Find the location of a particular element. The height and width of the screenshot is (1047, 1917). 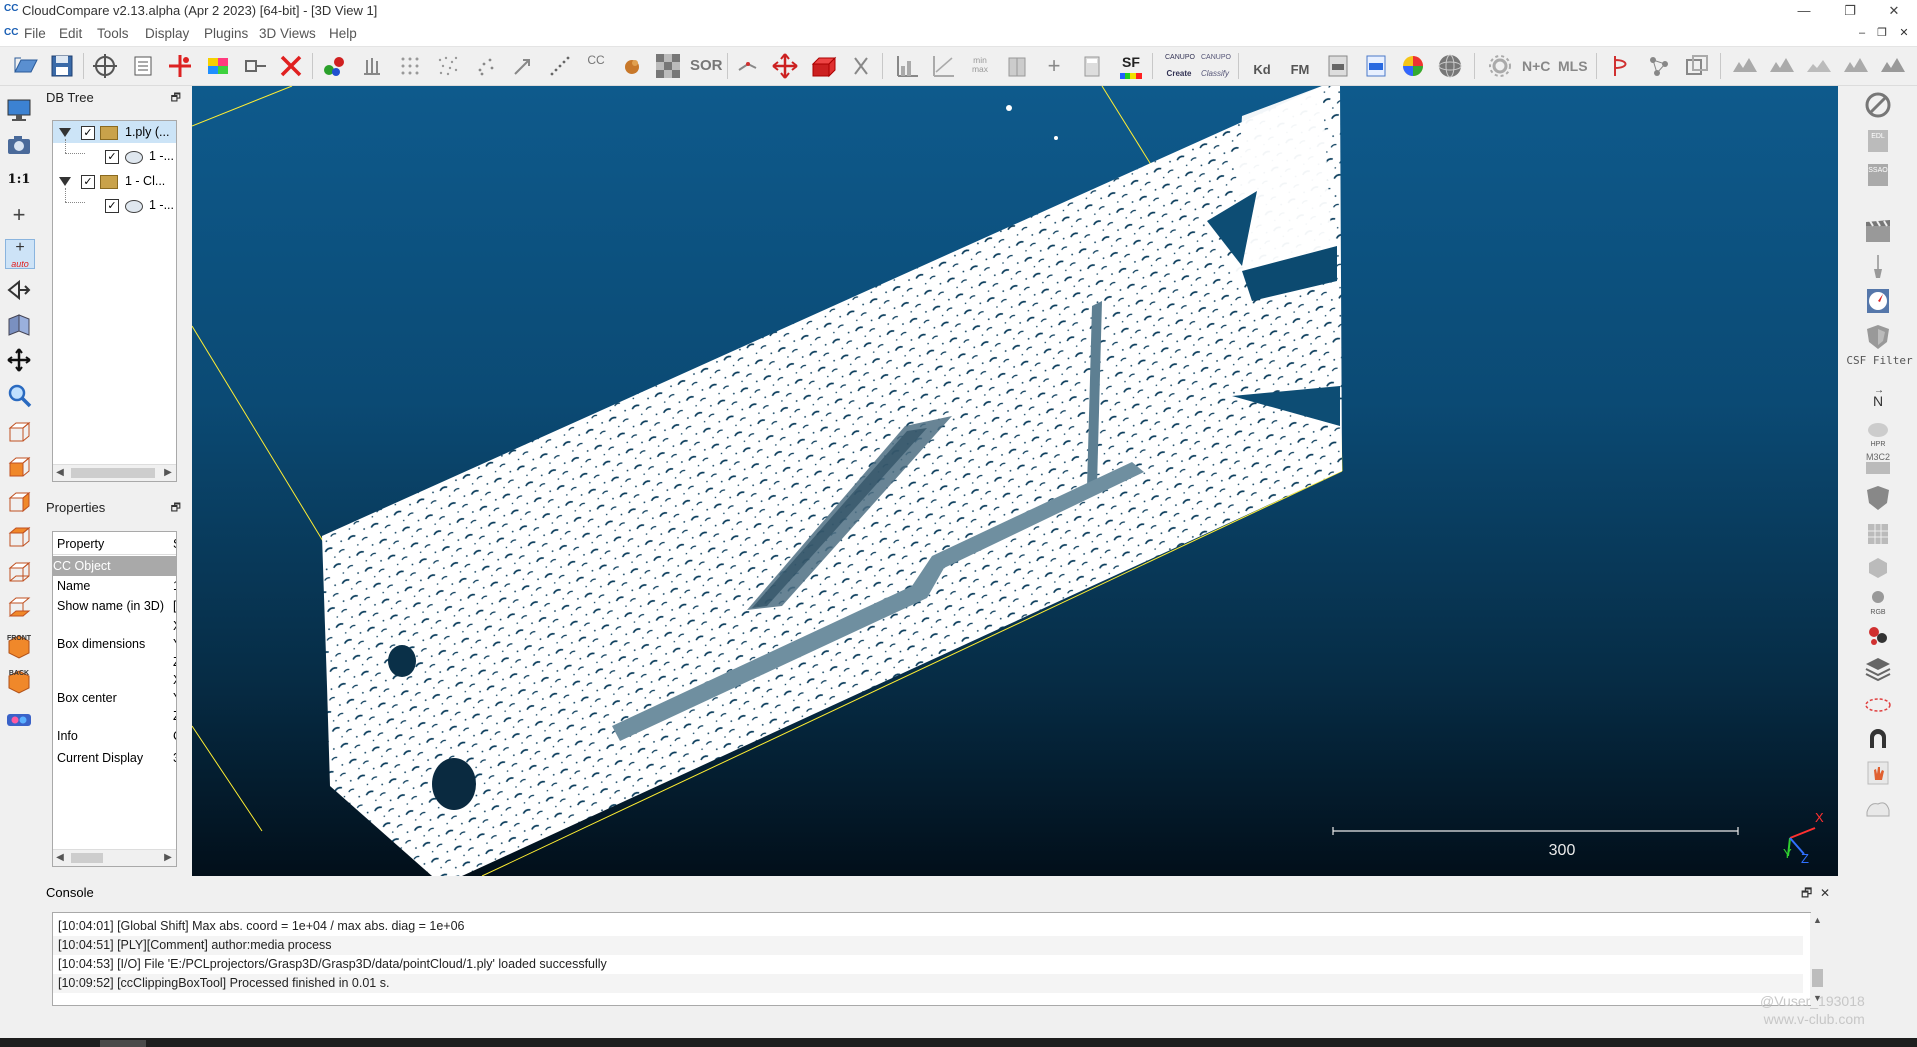

pivot-icon: + is located at coordinates (19, 215).